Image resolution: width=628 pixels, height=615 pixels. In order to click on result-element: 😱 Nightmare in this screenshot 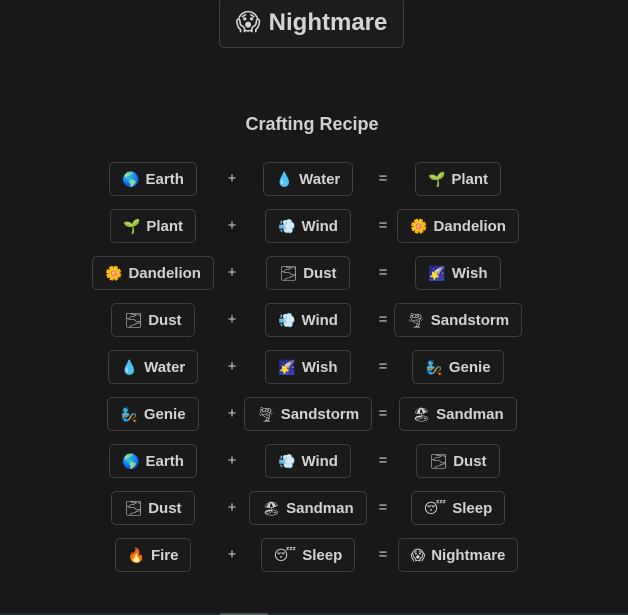, I will do `click(311, 24)`.